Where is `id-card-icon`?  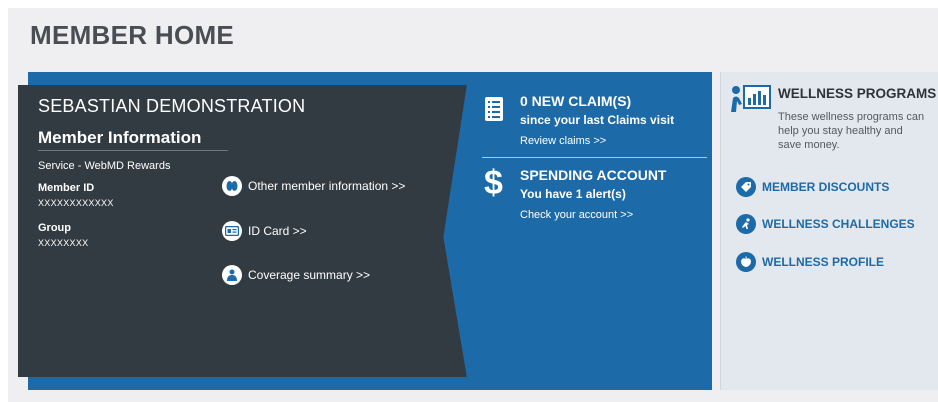
id-card-icon is located at coordinates (232, 231).